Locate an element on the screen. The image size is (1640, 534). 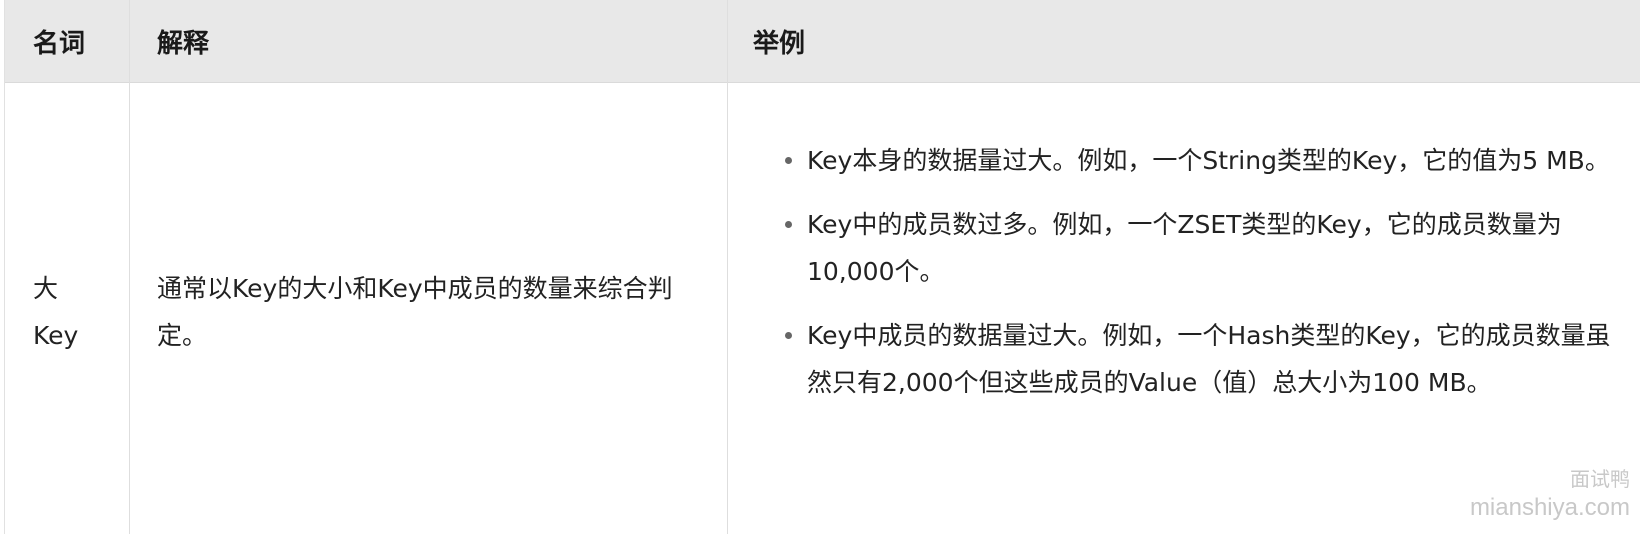
term-cell: 大 Key is located at coordinates (73, 312).